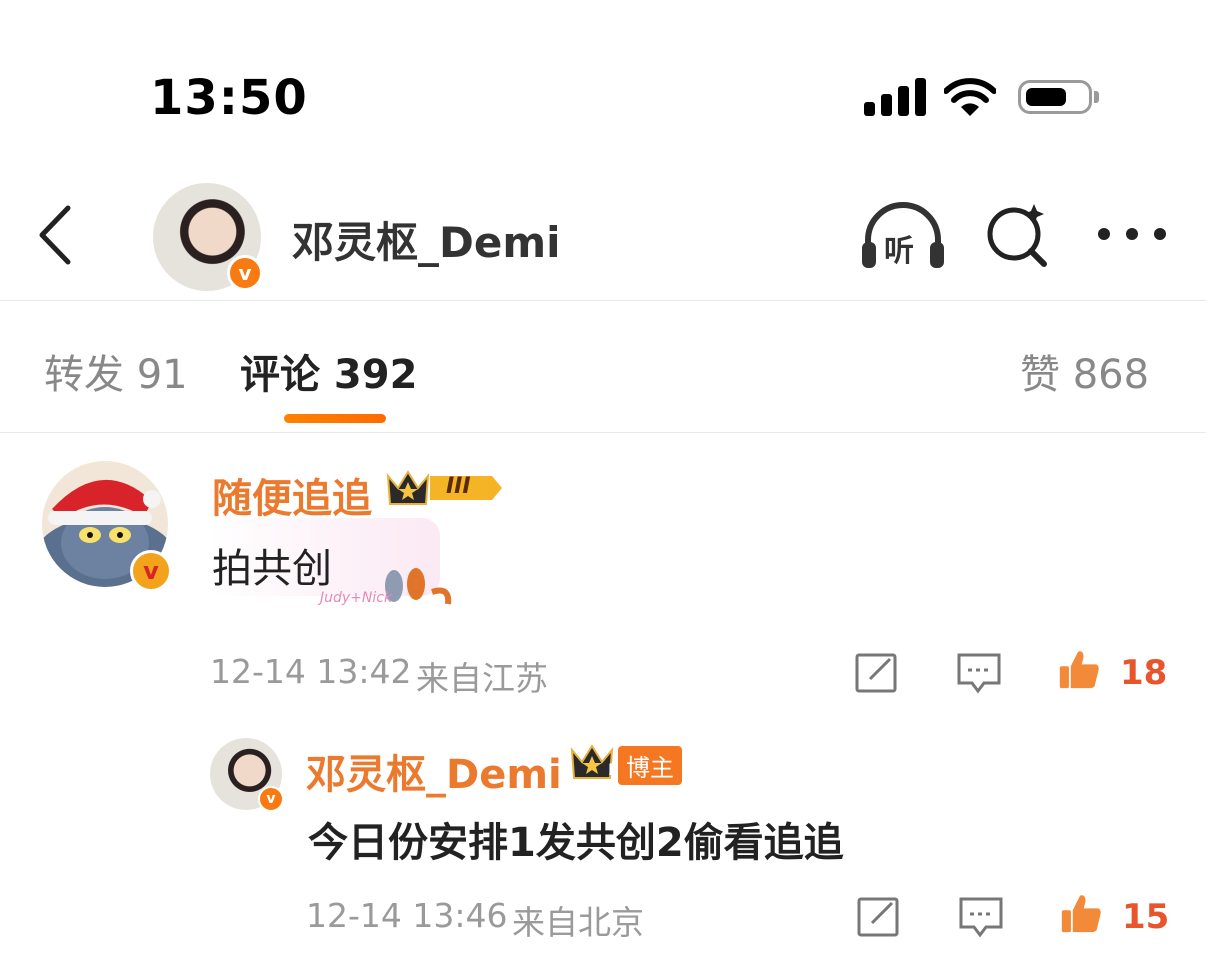  I want to click on member-crown-badge: III, so click(446, 488).